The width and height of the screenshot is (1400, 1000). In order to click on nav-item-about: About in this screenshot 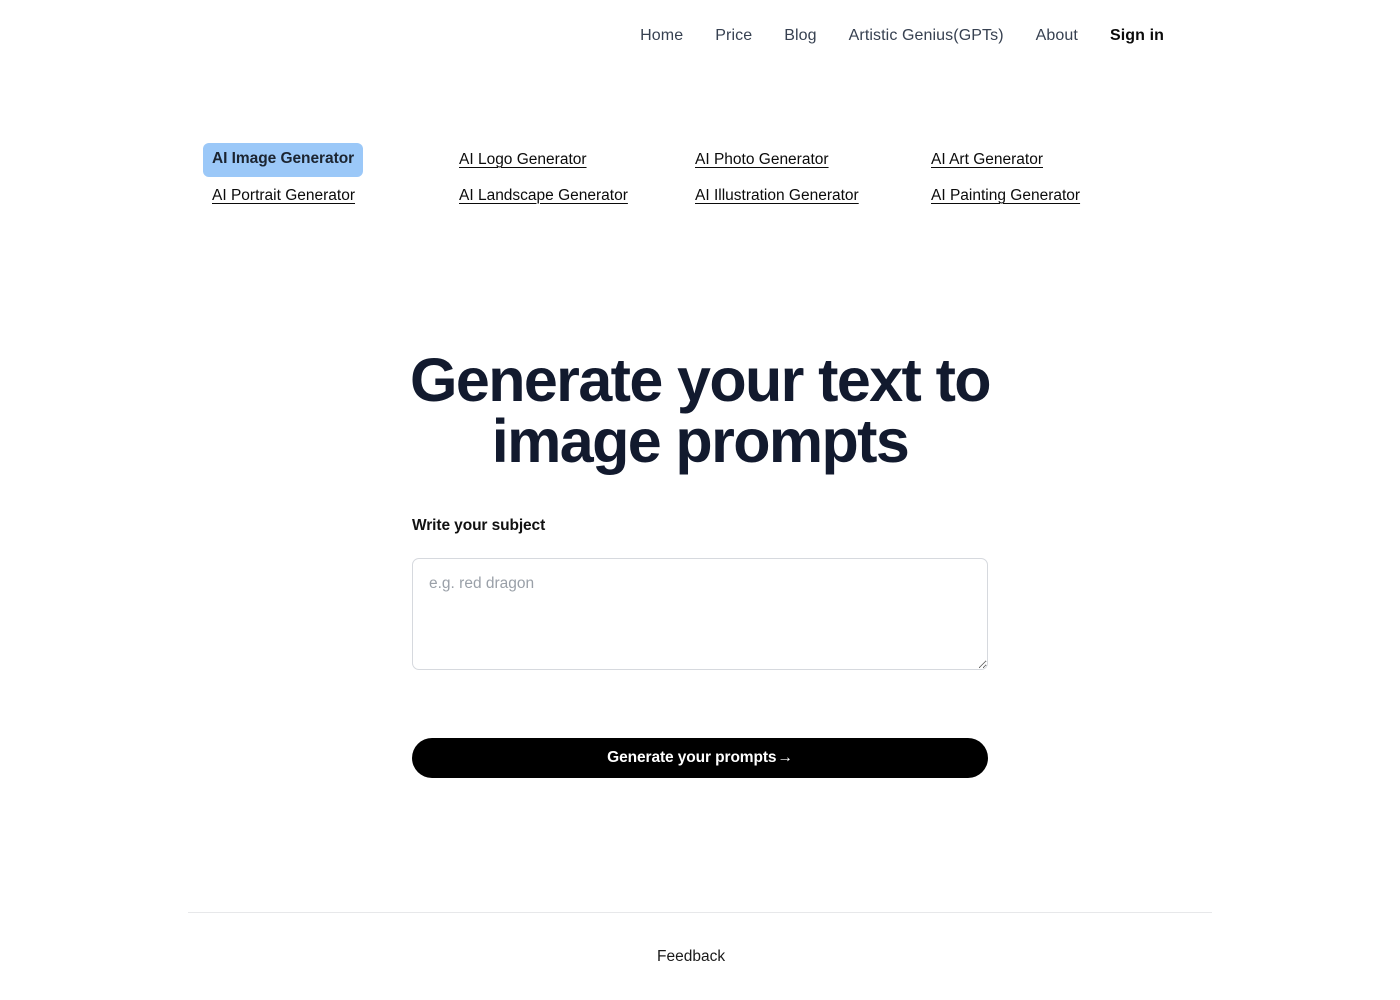, I will do `click(1057, 36)`.